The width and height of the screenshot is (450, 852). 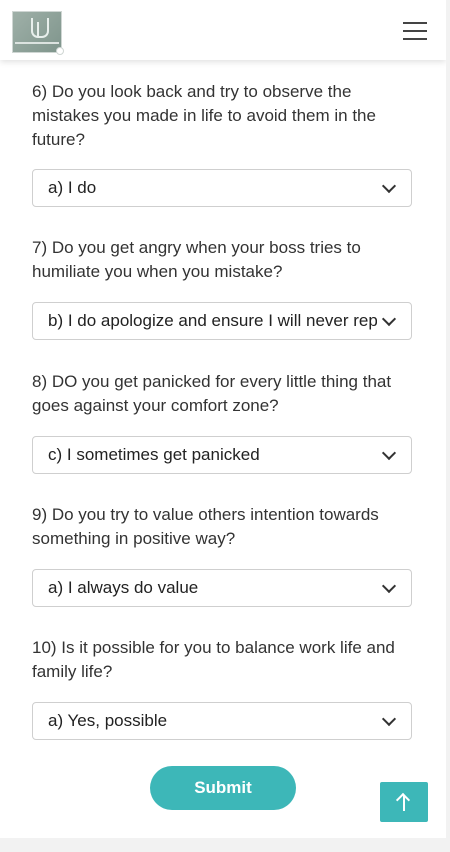 What do you see at coordinates (222, 721) in the screenshot?
I see `question-10-select: a) Yes, possible` at bounding box center [222, 721].